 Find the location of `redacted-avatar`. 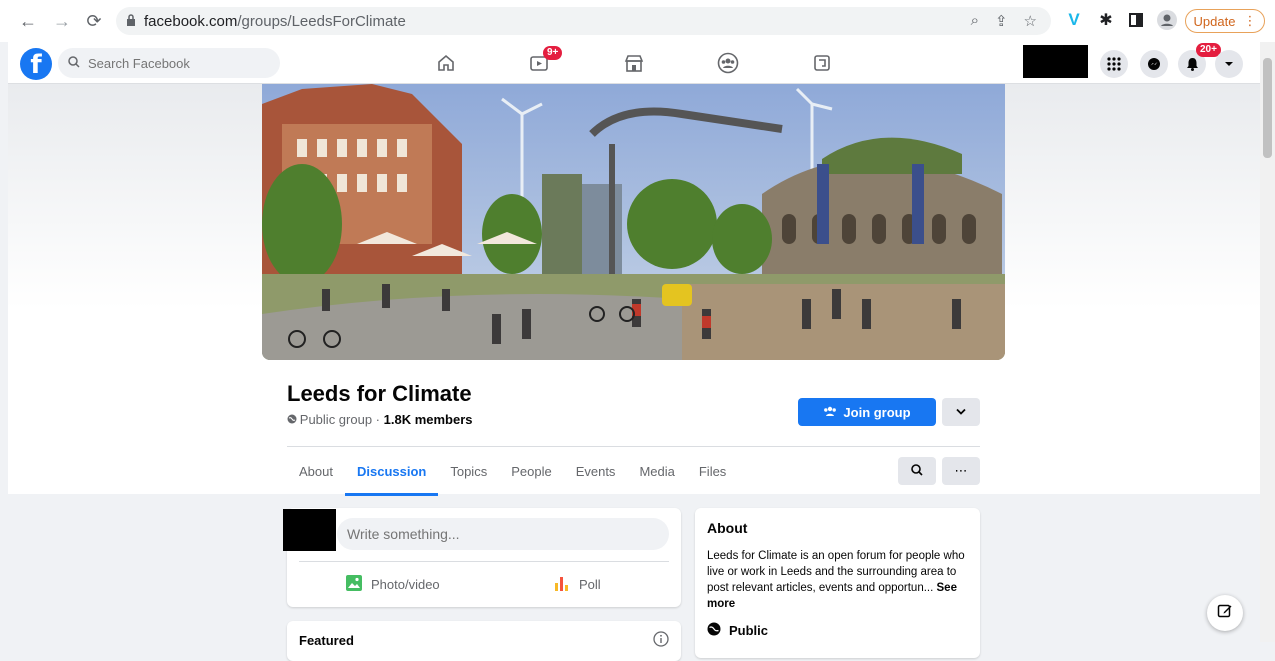

redacted-avatar is located at coordinates (309, 530).